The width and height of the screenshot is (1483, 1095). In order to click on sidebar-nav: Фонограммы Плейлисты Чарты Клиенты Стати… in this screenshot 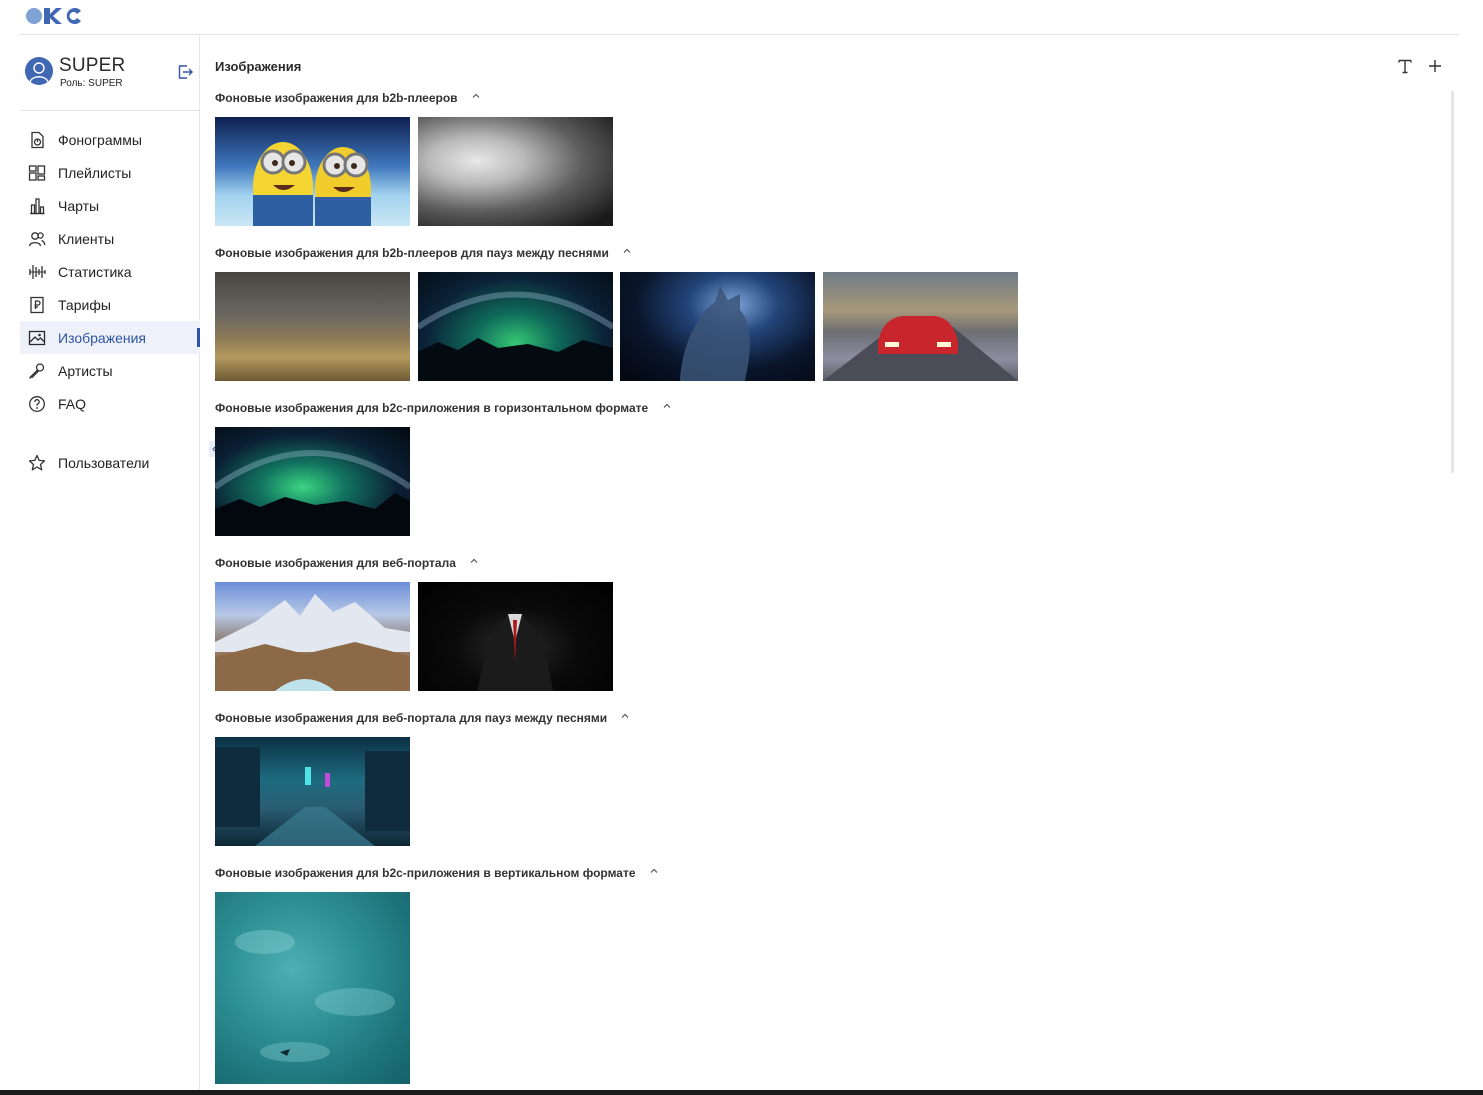, I will do `click(110, 301)`.